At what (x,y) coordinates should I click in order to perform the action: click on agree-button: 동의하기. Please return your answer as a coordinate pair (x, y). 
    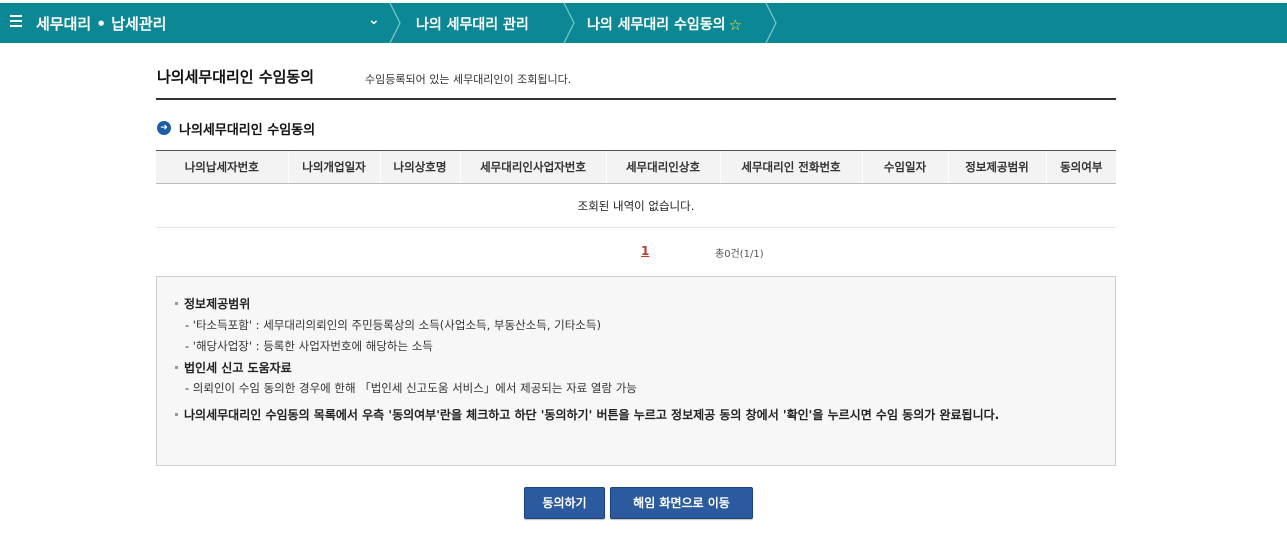
    Looking at the image, I should click on (564, 503).